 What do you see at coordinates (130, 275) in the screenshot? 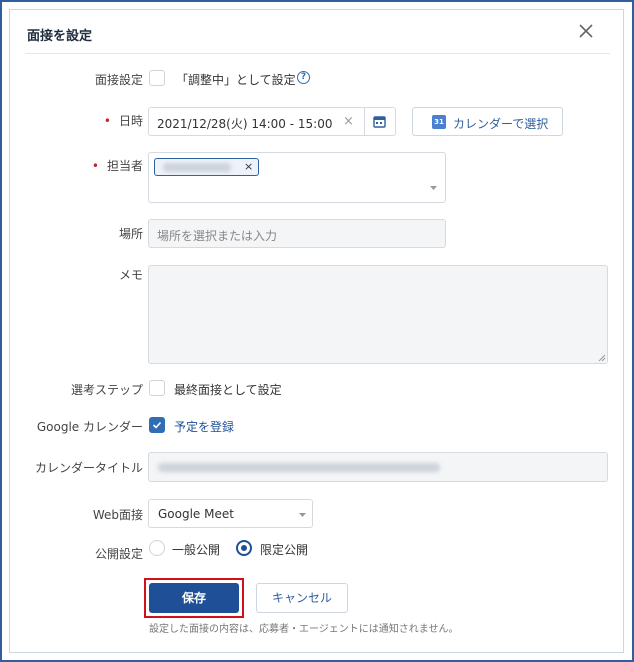
I see `memo-label: メモ` at bounding box center [130, 275].